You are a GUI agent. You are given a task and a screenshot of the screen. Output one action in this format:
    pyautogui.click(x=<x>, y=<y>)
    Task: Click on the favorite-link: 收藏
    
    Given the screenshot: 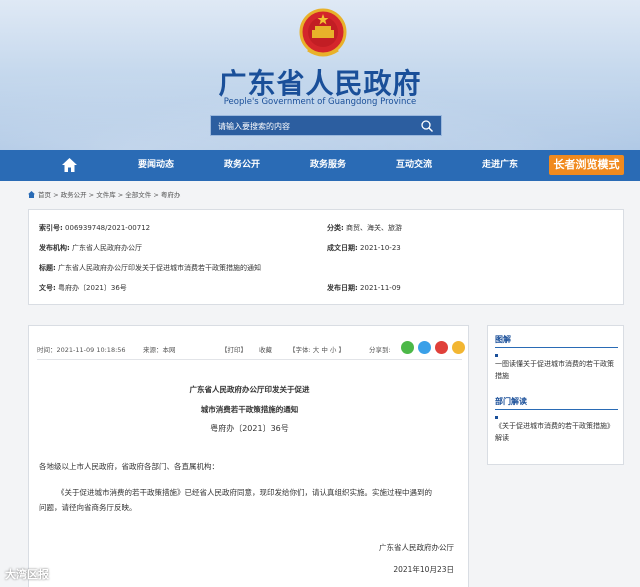 What is the action you would take?
    pyautogui.click(x=265, y=349)
    